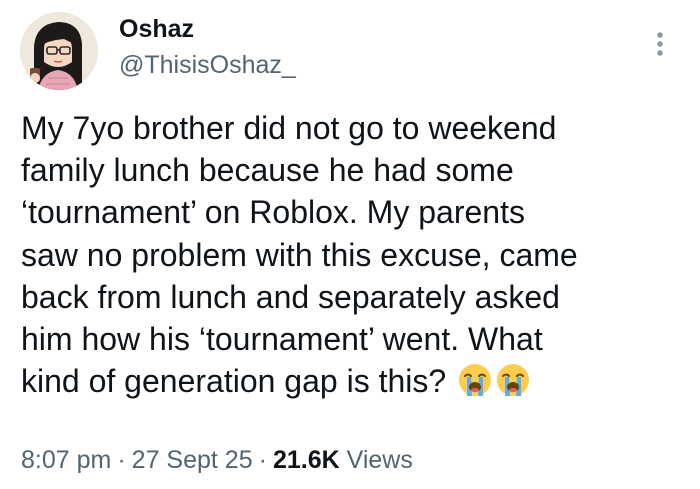 This screenshot has width=700, height=489. Describe the element at coordinates (192, 460) in the screenshot. I see `tweet-date: 27 Sept 25` at that location.